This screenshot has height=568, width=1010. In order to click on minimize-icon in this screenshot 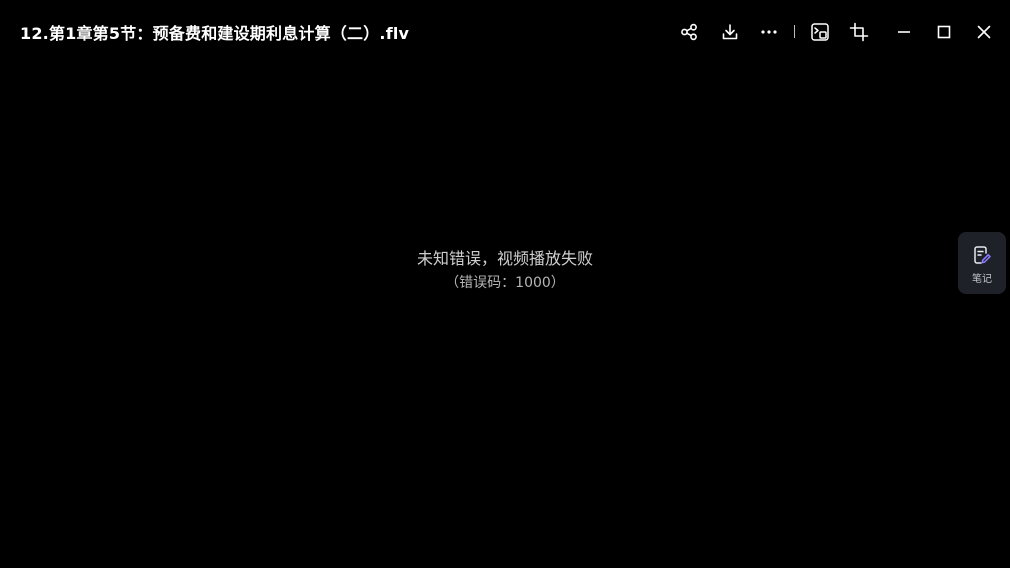, I will do `click(904, 32)`.